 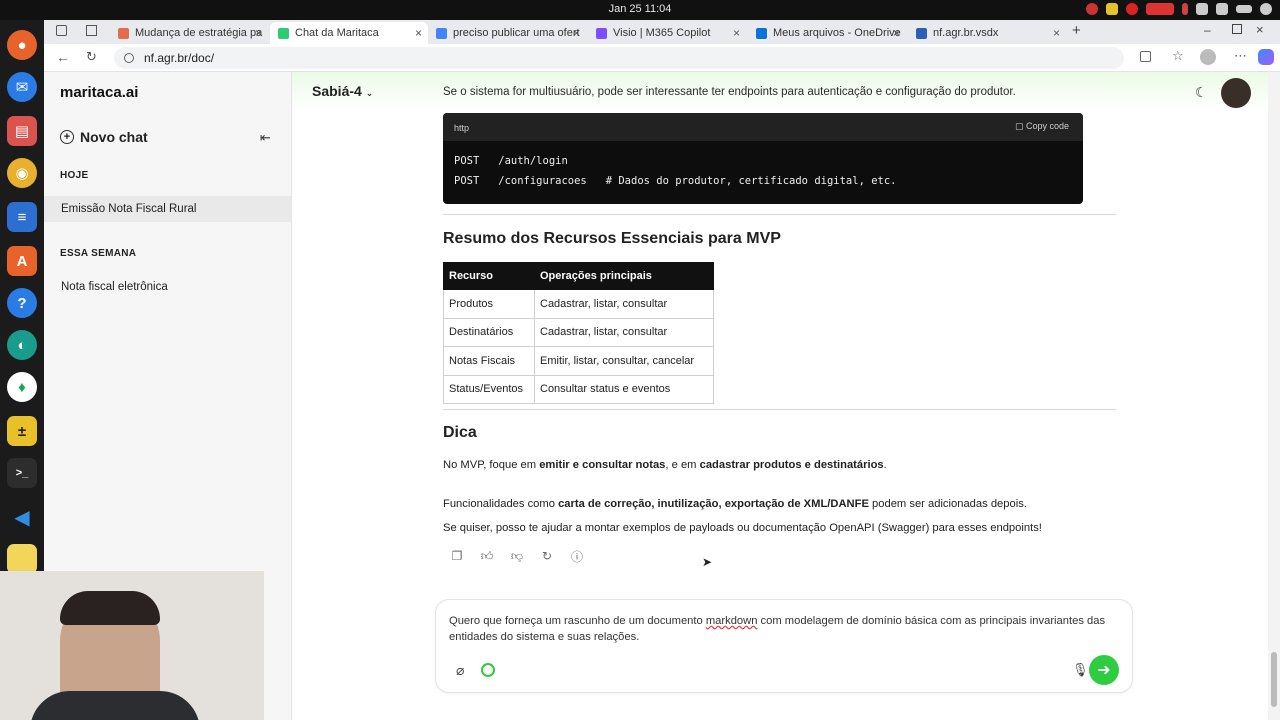 I want to click on thunderbird-icon: ✉, so click(x=22, y=87).